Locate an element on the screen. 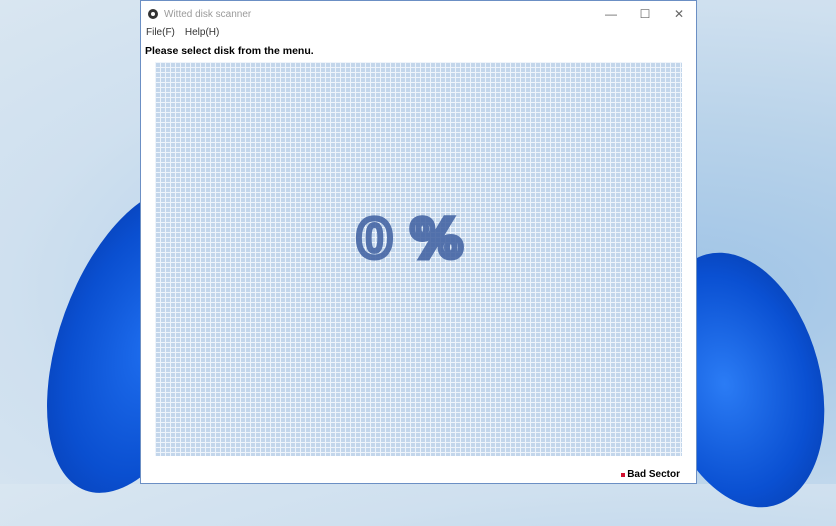 The width and height of the screenshot is (836, 526). legend-label: Bad Sector is located at coordinates (653, 474).